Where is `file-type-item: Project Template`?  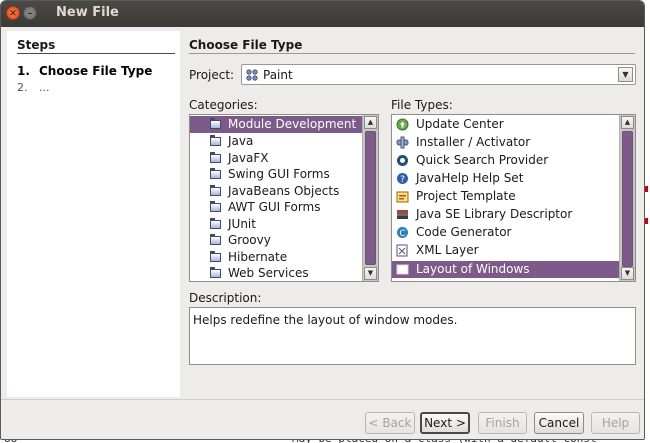
file-type-item: Project Template is located at coordinates (506, 196).